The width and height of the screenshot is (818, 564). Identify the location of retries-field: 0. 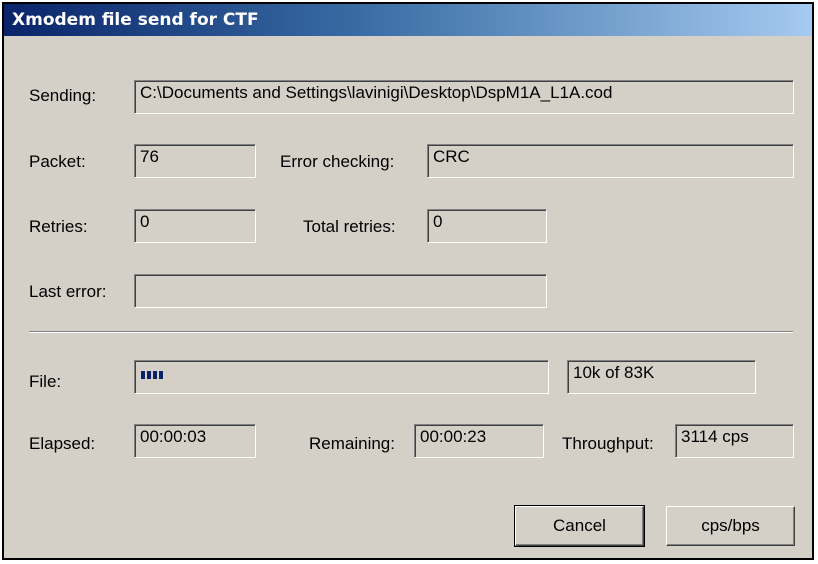
(195, 226).